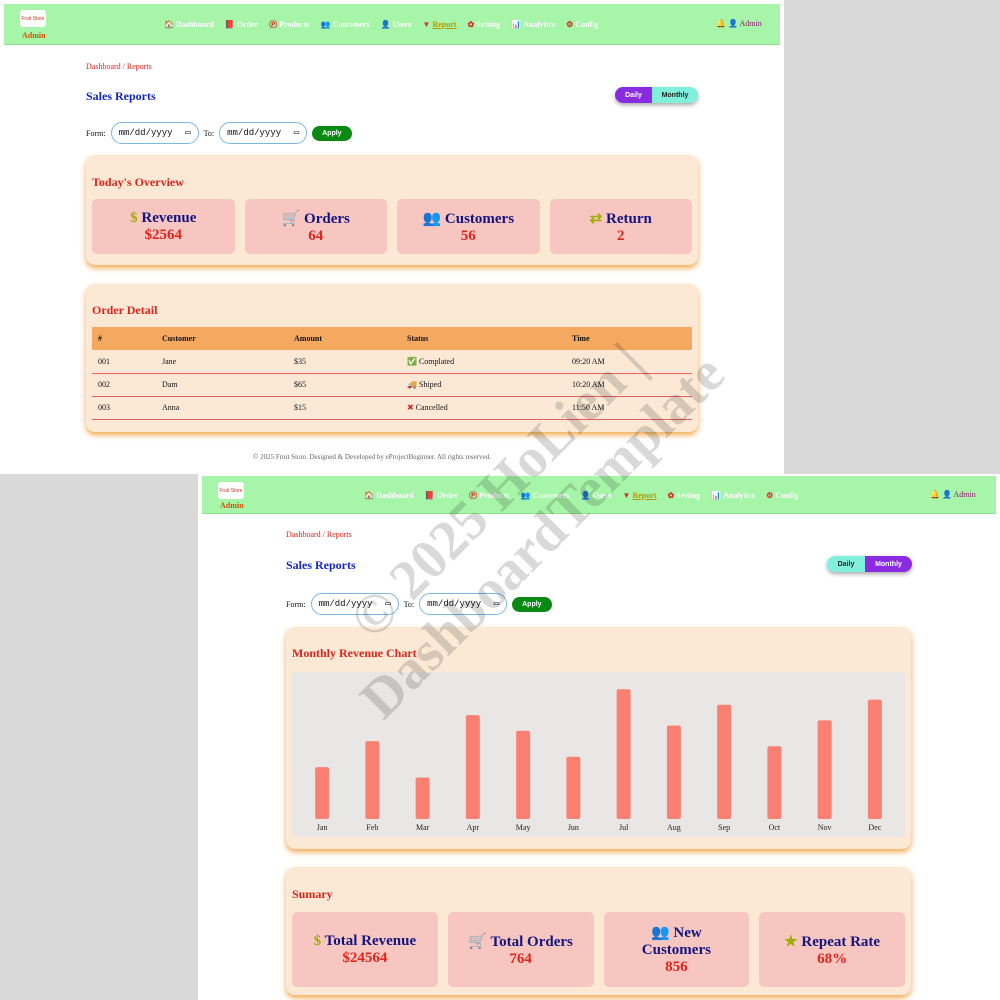 This screenshot has height=1000, width=1000. What do you see at coordinates (585, 495) in the screenshot?
I see `user-icon: 👤` at bounding box center [585, 495].